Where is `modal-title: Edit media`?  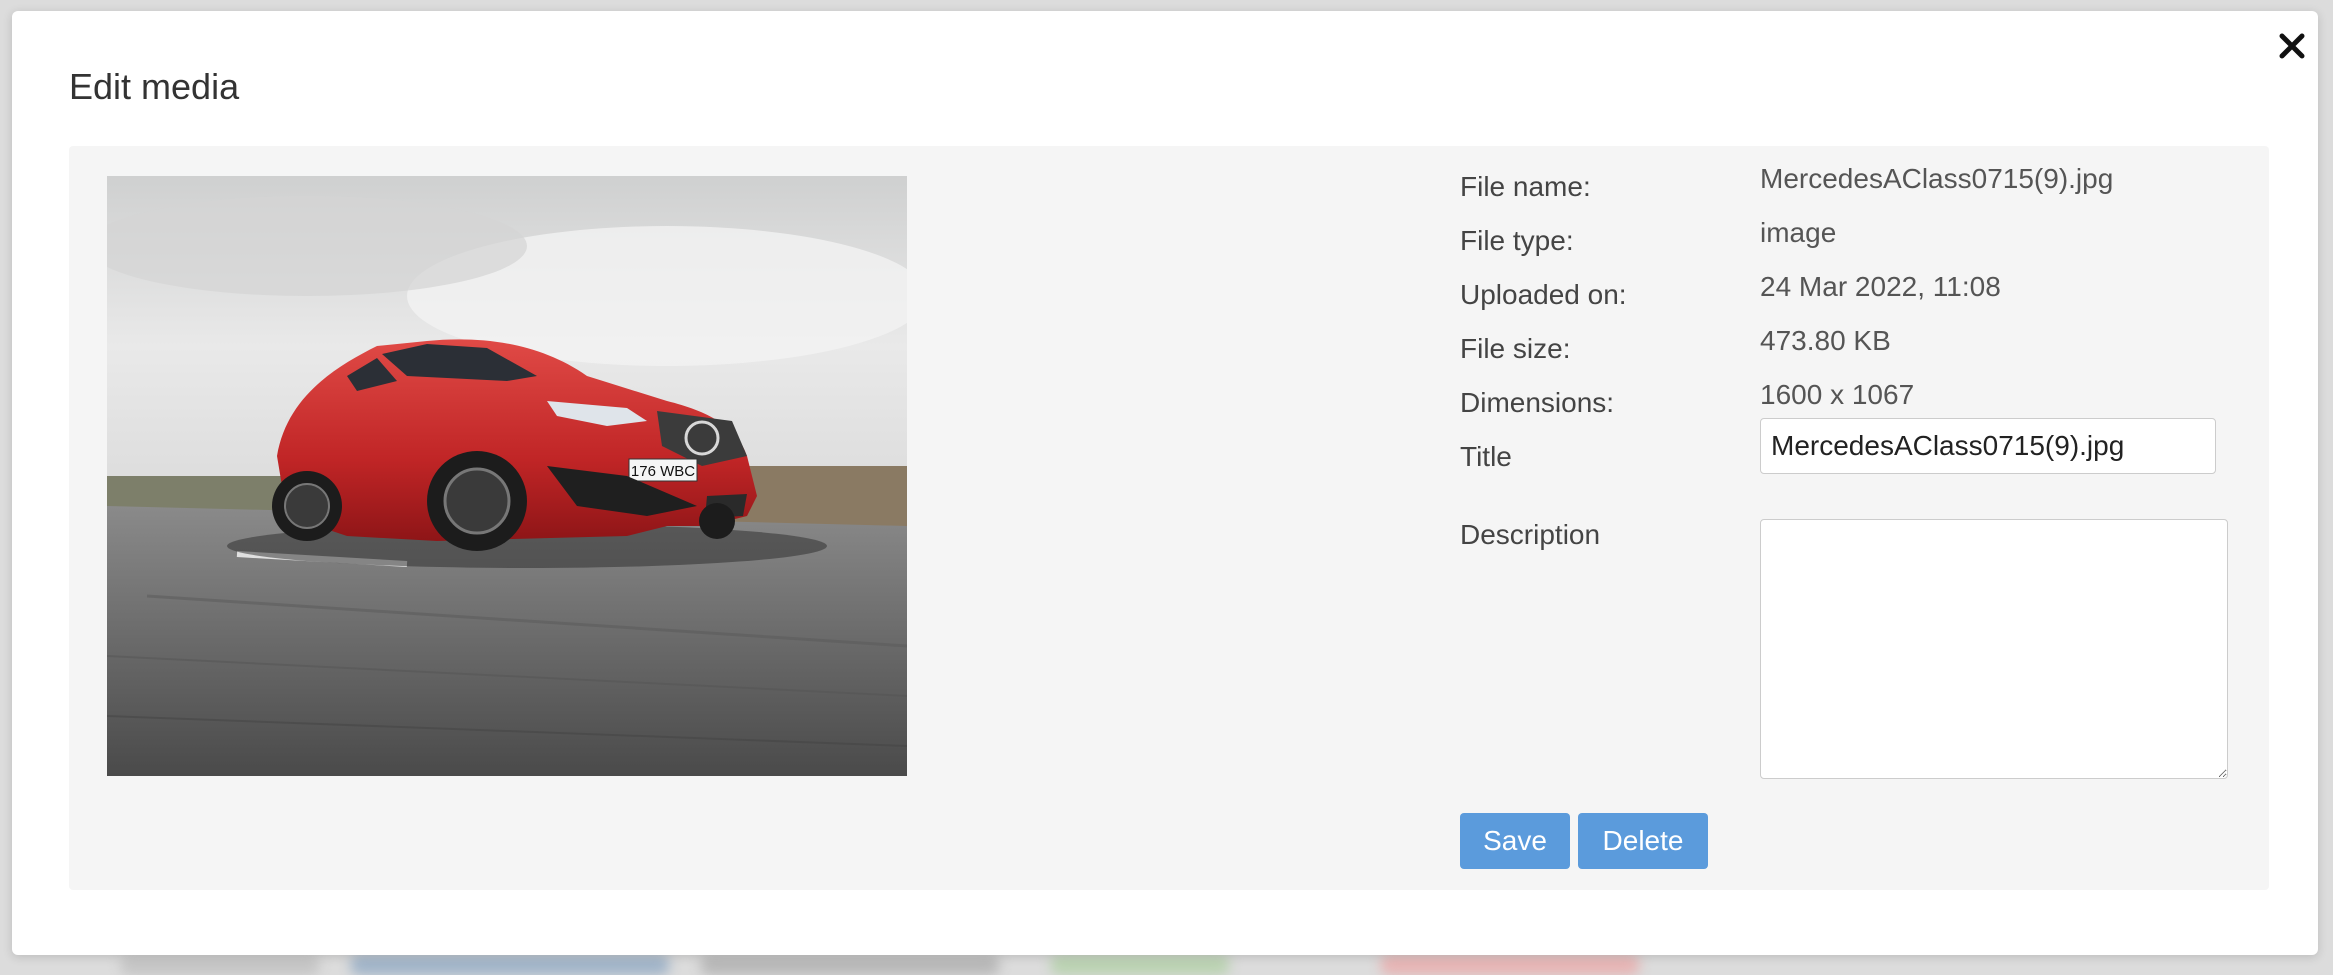 modal-title: Edit media is located at coordinates (154, 86).